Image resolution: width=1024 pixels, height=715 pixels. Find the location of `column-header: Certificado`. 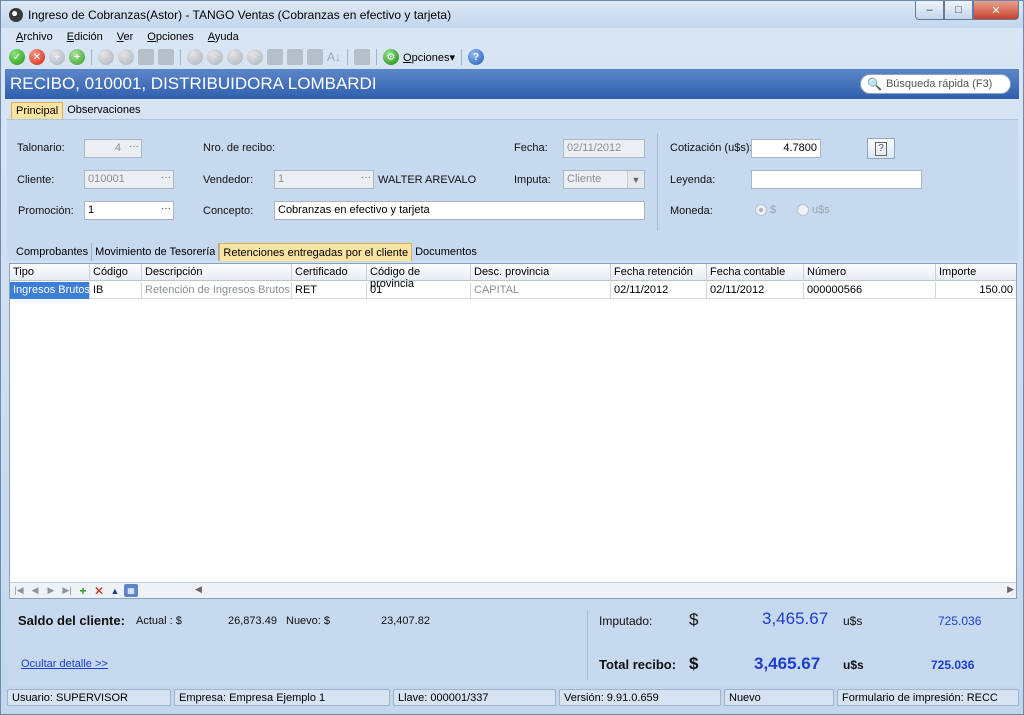

column-header: Certificado is located at coordinates (329, 272).